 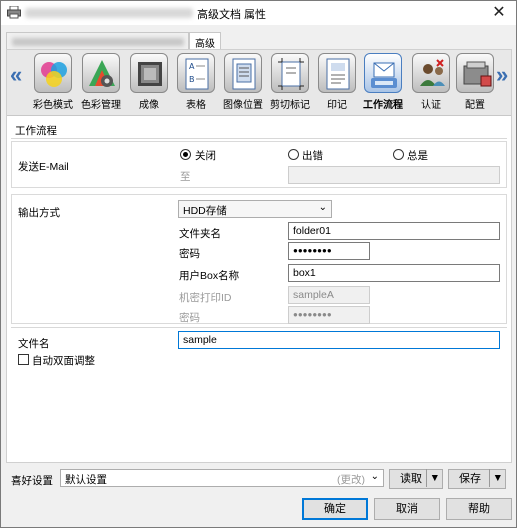 I want to click on fn-stamp: 印记, so click(x=337, y=84).